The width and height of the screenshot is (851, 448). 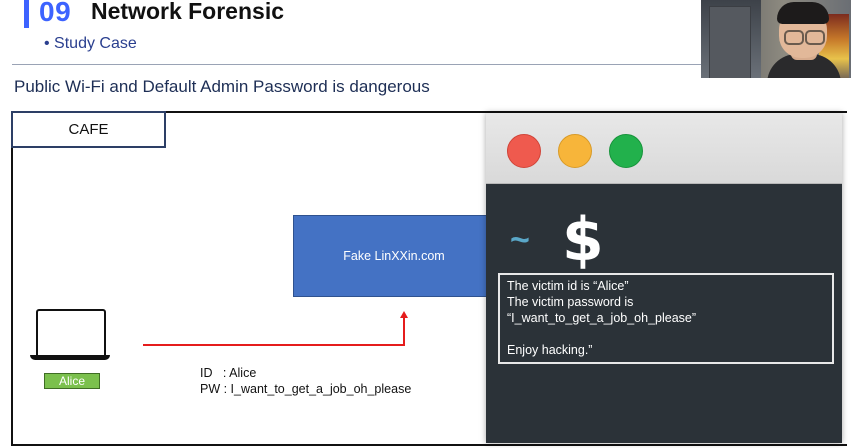 I want to click on maximize-button, so click(x=626, y=151).